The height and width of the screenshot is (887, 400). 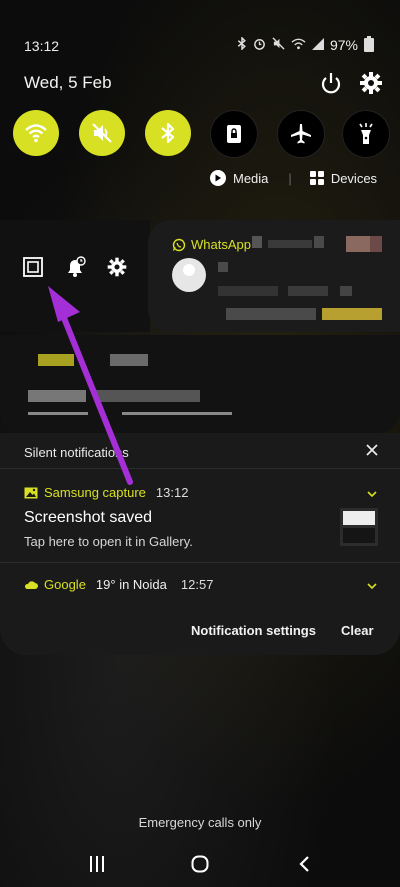 What do you see at coordinates (76, 452) in the screenshot?
I see `silent-notifications-title: Silent notifications` at bounding box center [76, 452].